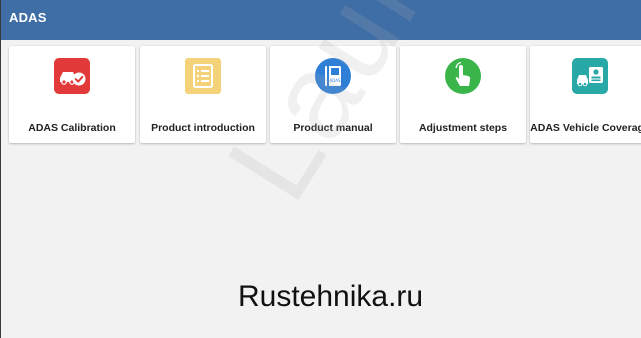  I want to click on card-adjustment-steps: Adjustment steps, so click(463, 94).